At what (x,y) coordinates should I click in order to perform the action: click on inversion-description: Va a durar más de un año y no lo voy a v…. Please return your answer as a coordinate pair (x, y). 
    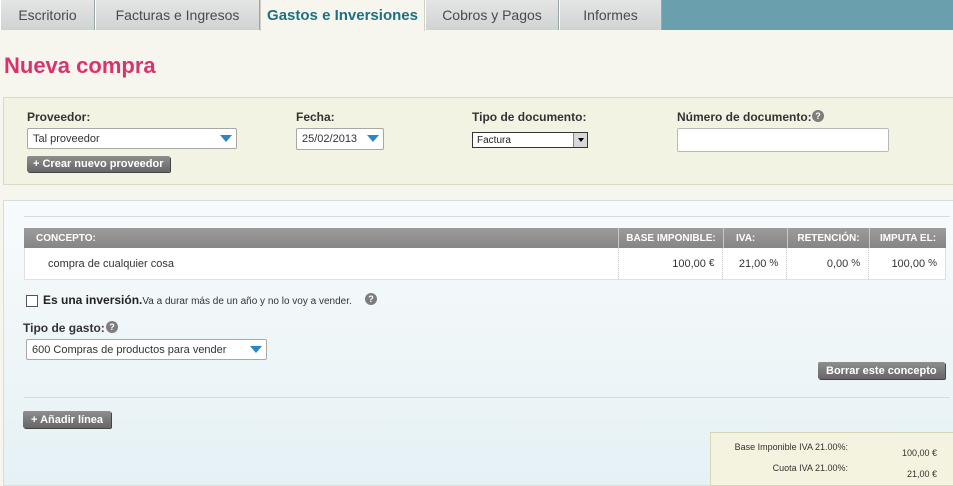
    Looking at the image, I should click on (247, 301).